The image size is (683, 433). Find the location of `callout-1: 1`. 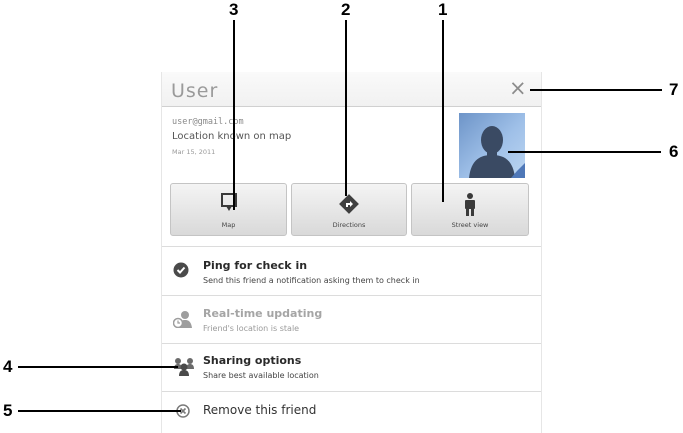

callout-1: 1 is located at coordinates (443, 9).